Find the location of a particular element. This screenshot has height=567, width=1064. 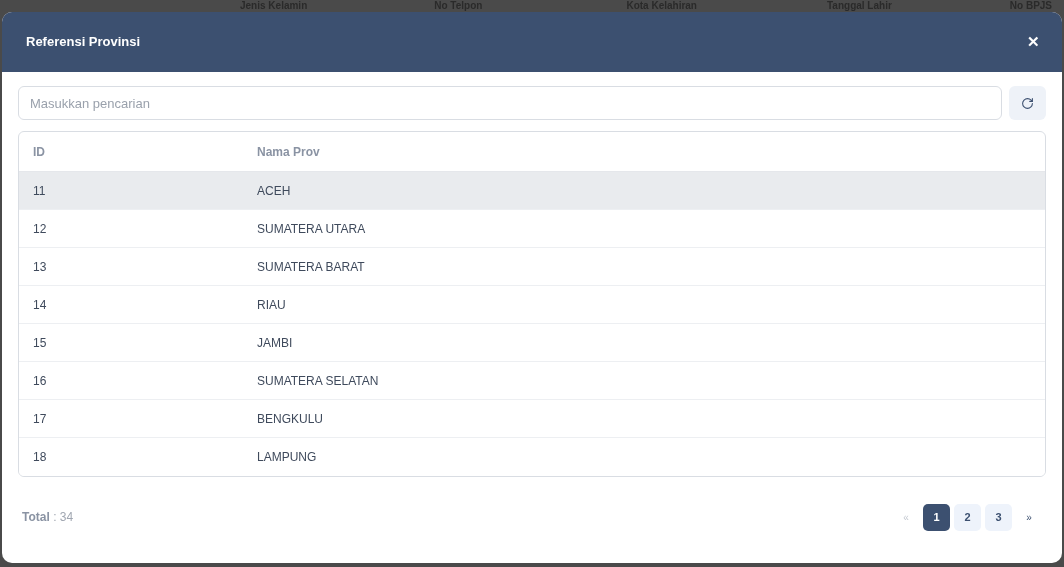

table-cell-text: 17 is located at coordinates (40, 419).